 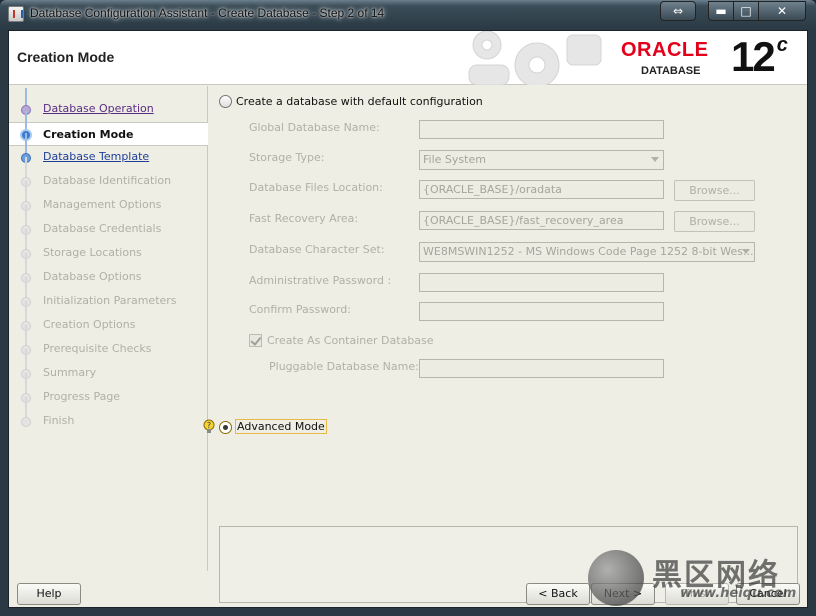 What do you see at coordinates (541, 220) in the screenshot?
I see `recovery-area-field: {ORACLE_BASE}/fast_recovery_area` at bounding box center [541, 220].